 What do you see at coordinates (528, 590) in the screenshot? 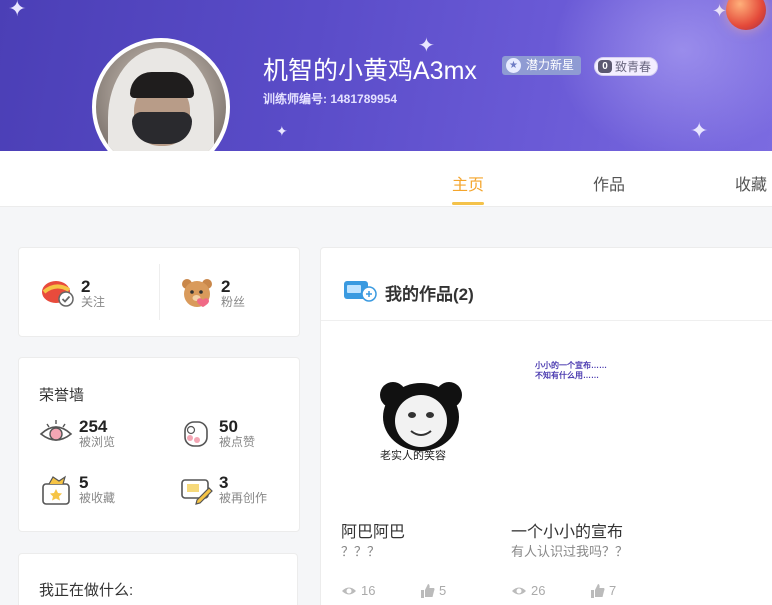
I see `work-views: 26` at bounding box center [528, 590].